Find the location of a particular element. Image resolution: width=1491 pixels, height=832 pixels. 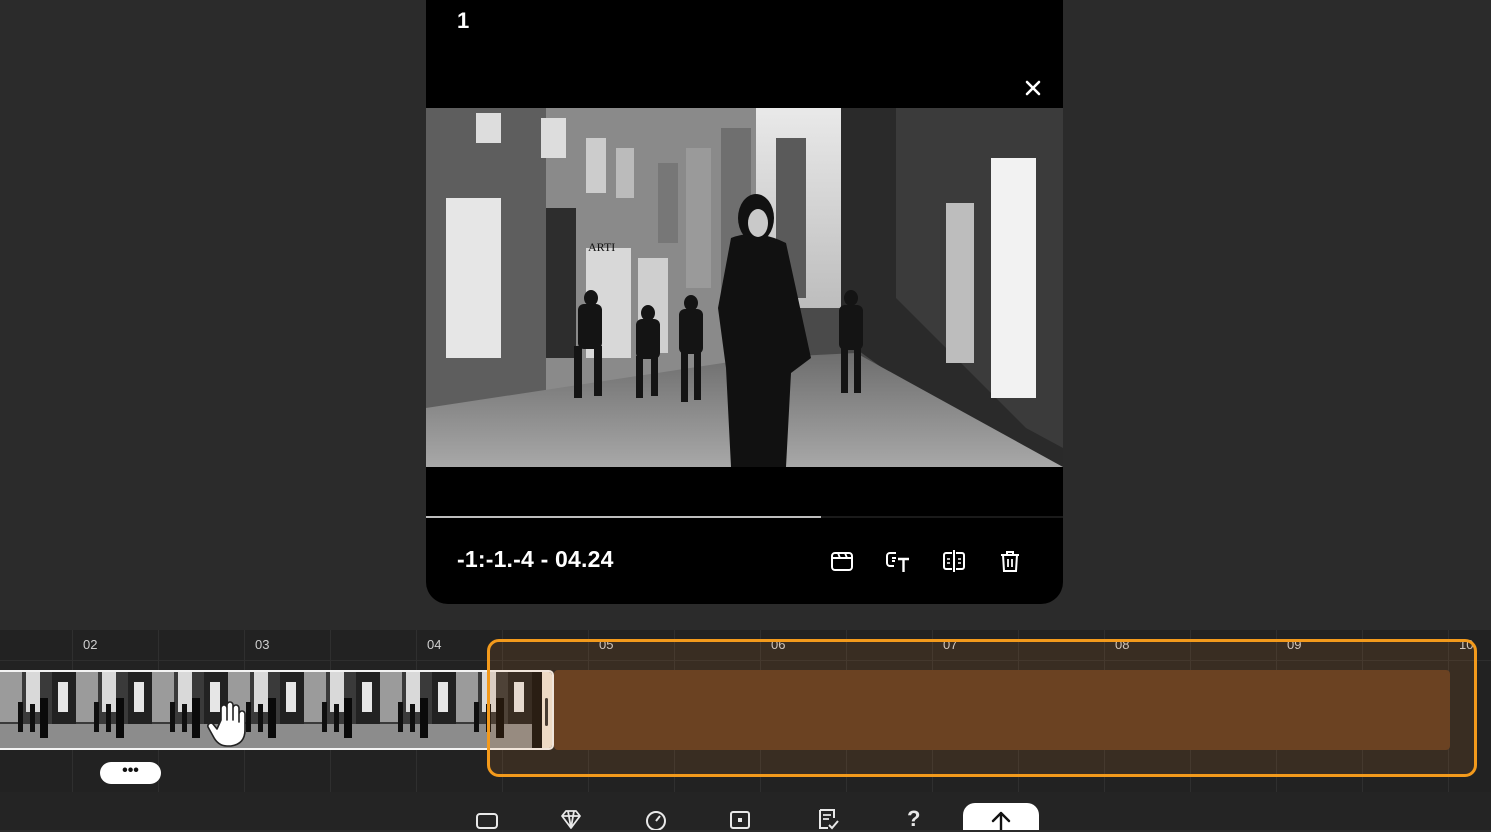

speed-icon is located at coordinates (656, 818).